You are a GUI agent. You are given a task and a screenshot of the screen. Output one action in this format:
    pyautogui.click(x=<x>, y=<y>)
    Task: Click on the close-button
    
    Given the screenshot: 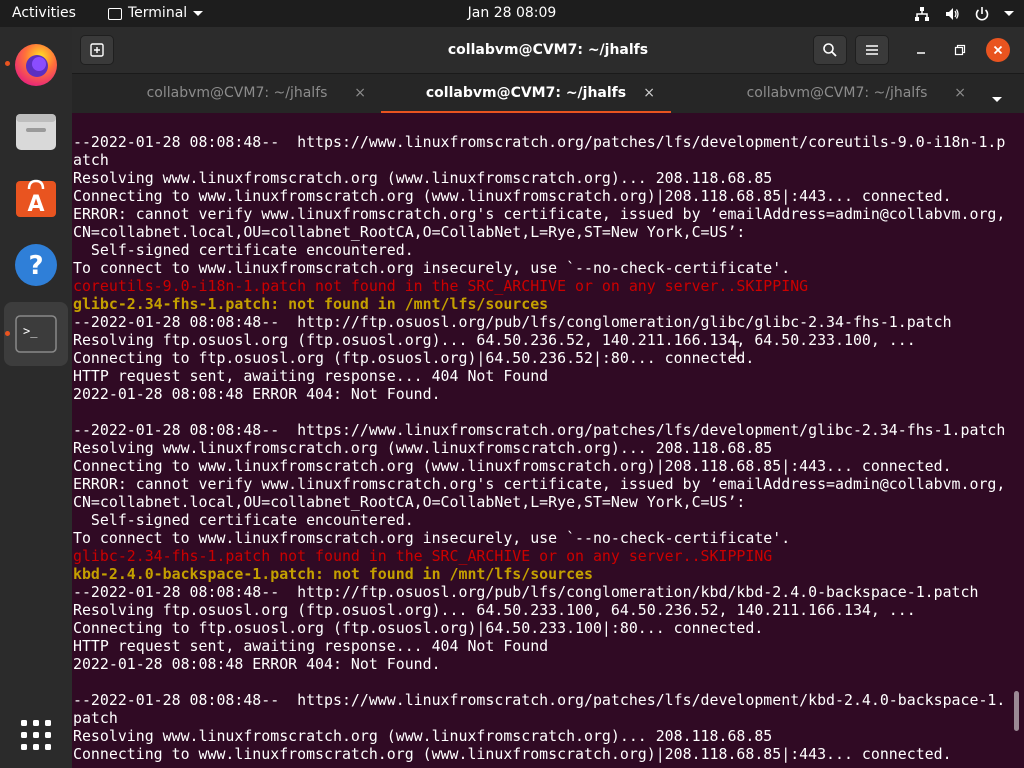 What is the action you would take?
    pyautogui.click(x=998, y=50)
    